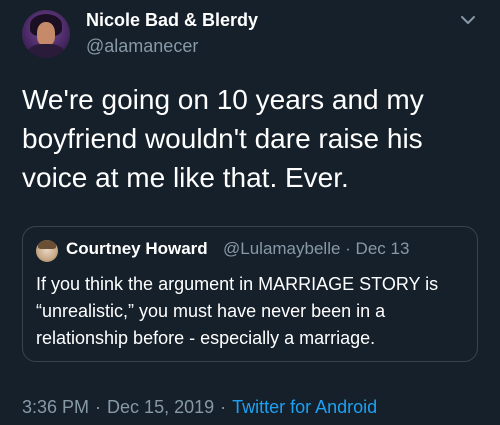 The height and width of the screenshot is (425, 500). What do you see at coordinates (142, 46) in the screenshot?
I see `author-handle: @alamanecer` at bounding box center [142, 46].